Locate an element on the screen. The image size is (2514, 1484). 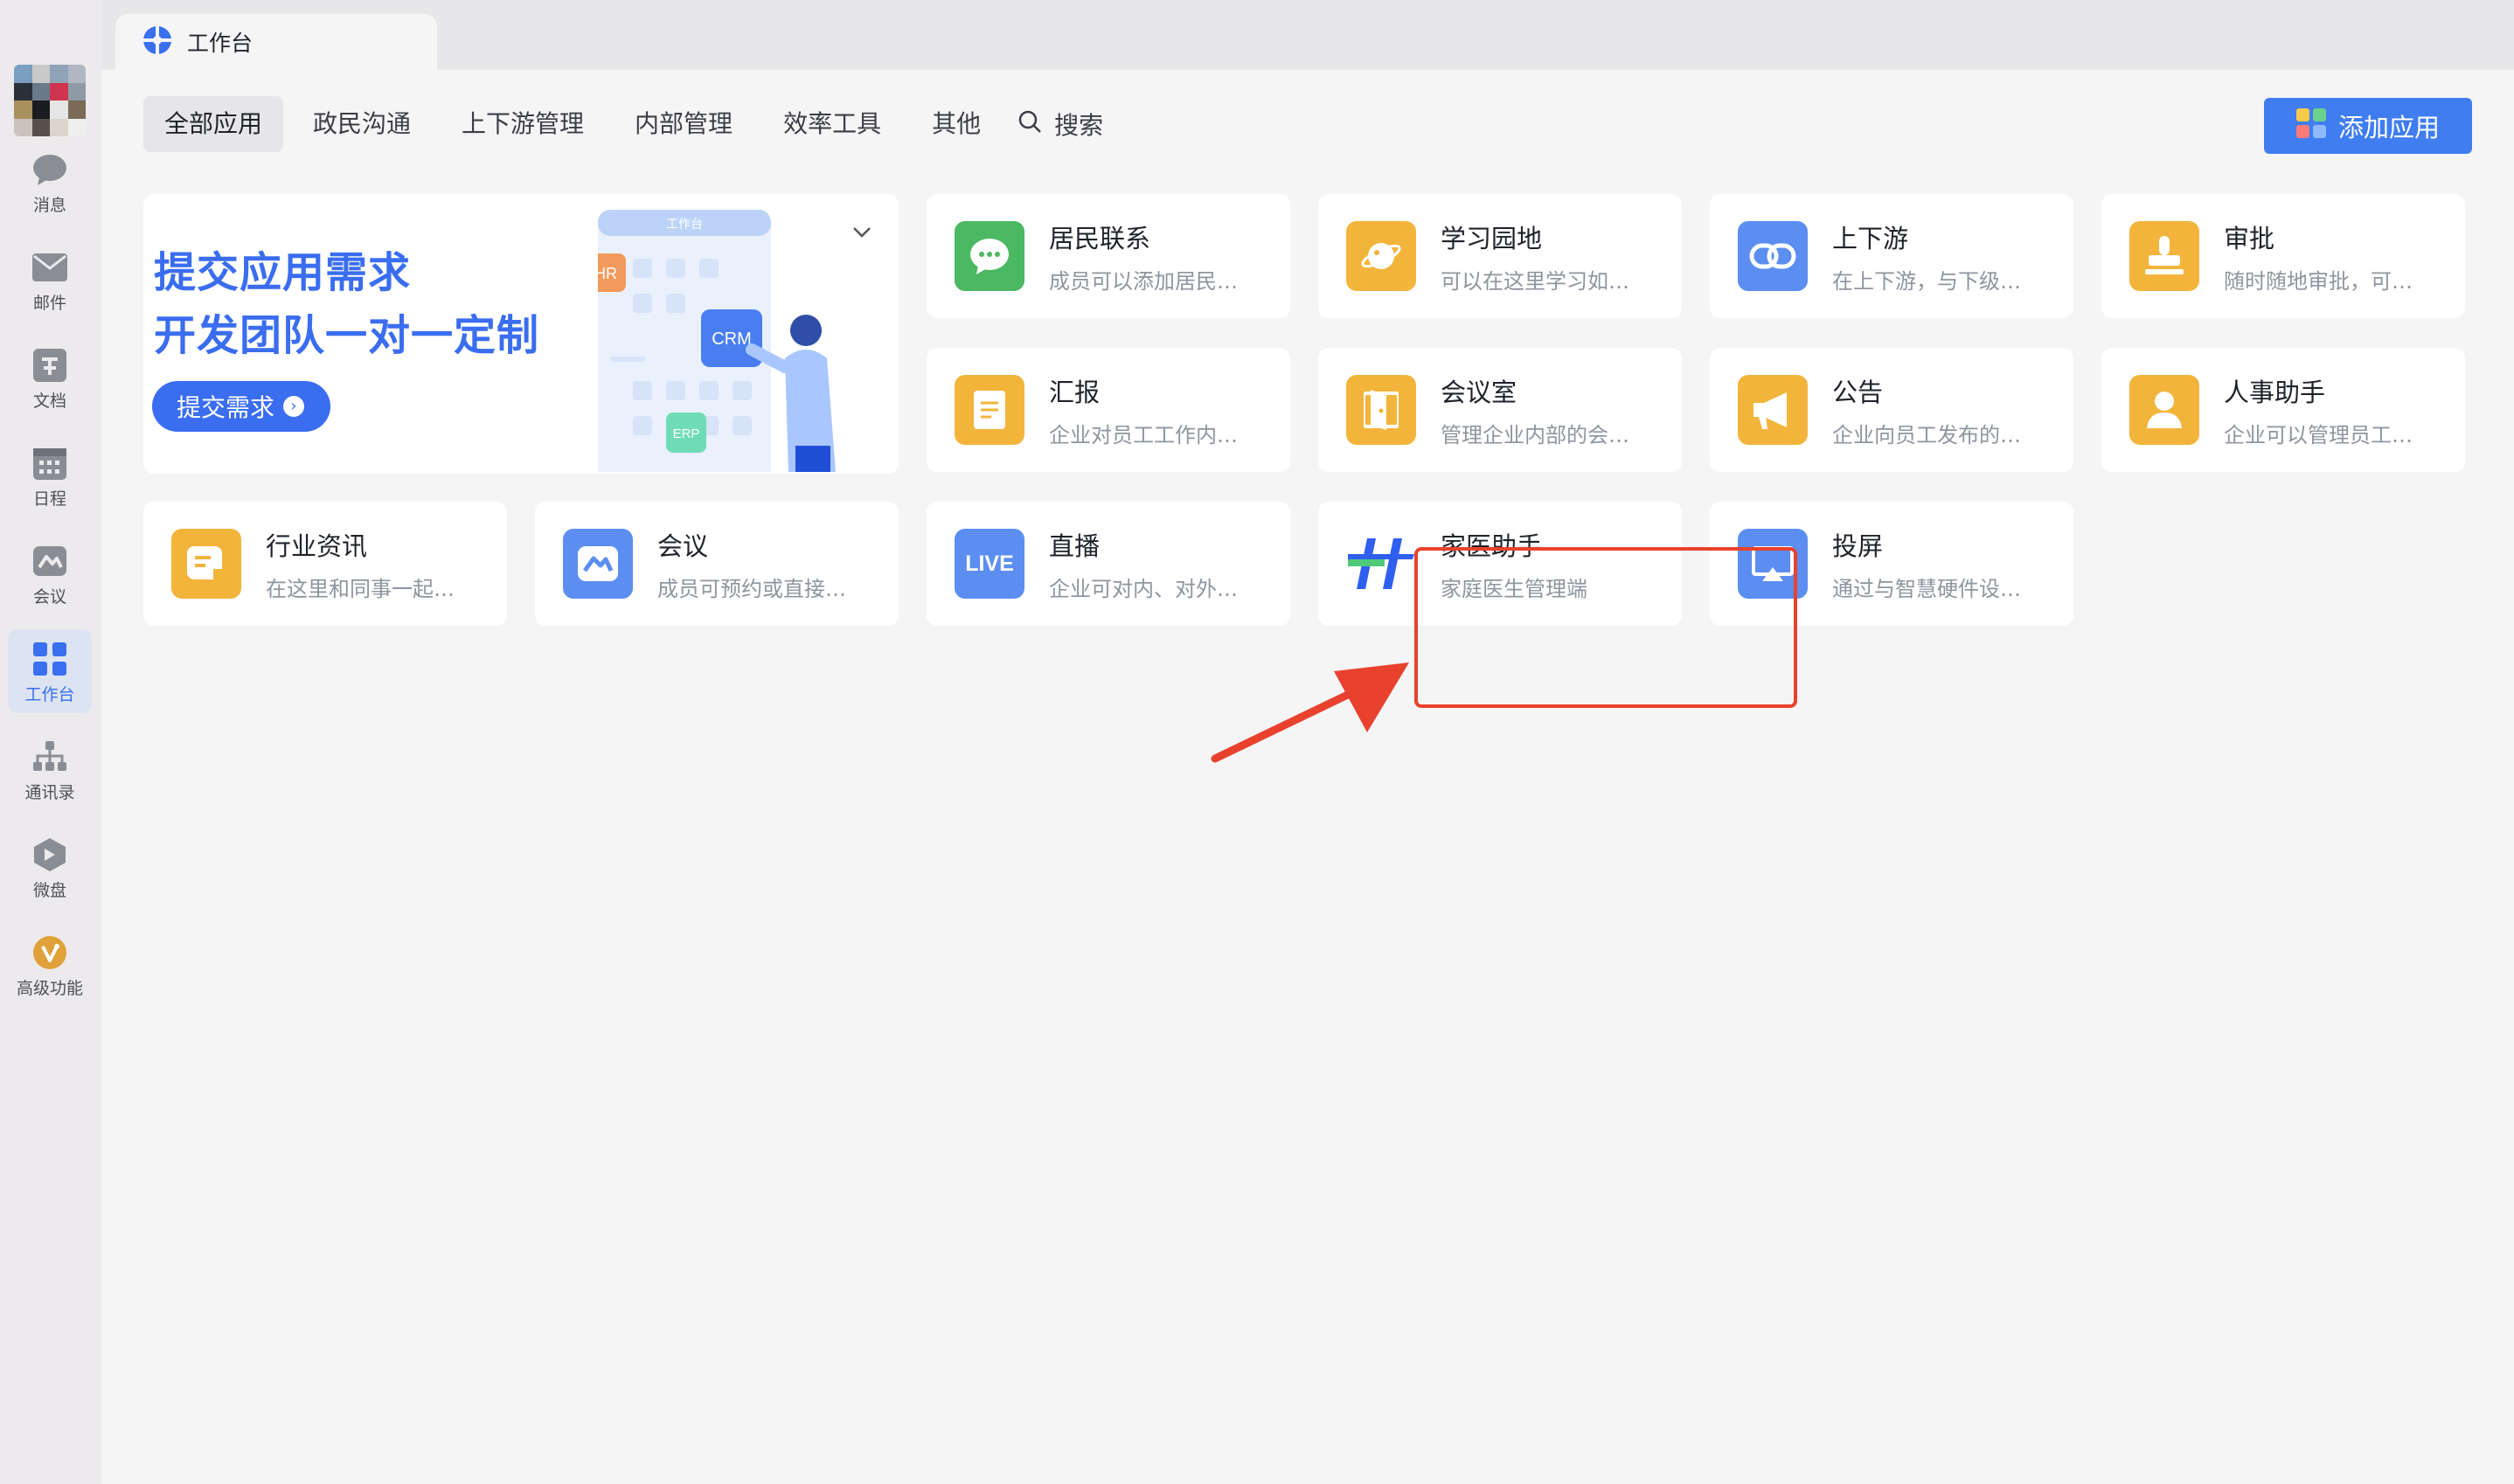
app-name: 居民联系 is located at coordinates (1100, 238).